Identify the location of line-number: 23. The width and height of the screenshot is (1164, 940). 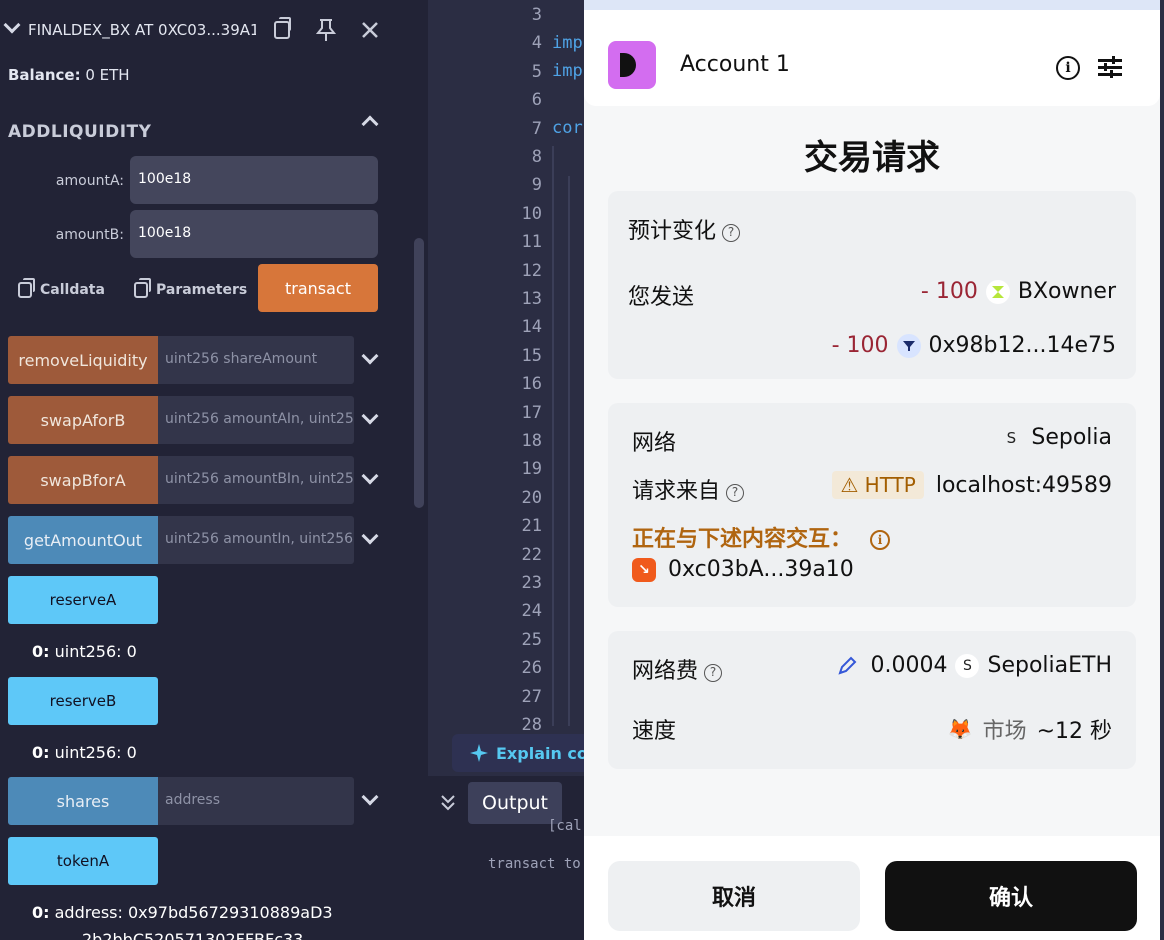
(531, 583).